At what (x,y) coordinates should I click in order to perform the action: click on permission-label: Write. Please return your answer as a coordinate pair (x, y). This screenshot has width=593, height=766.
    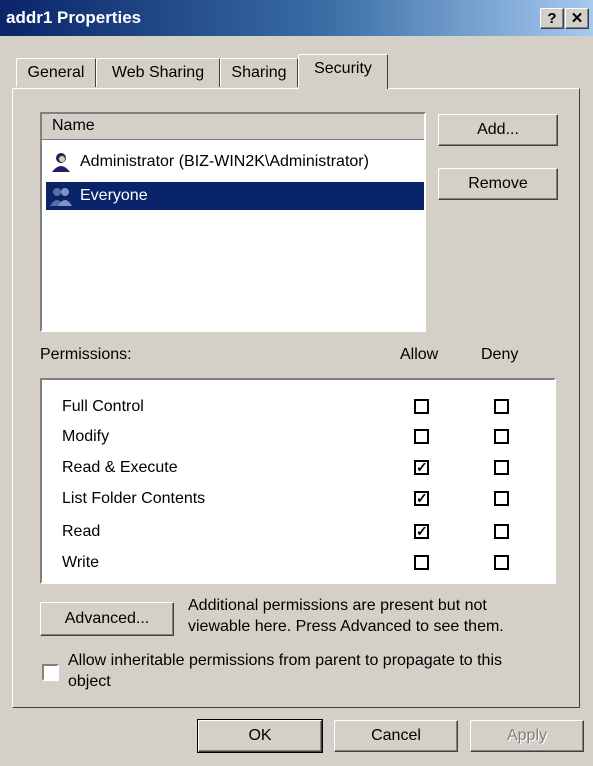
    Looking at the image, I should click on (81, 562).